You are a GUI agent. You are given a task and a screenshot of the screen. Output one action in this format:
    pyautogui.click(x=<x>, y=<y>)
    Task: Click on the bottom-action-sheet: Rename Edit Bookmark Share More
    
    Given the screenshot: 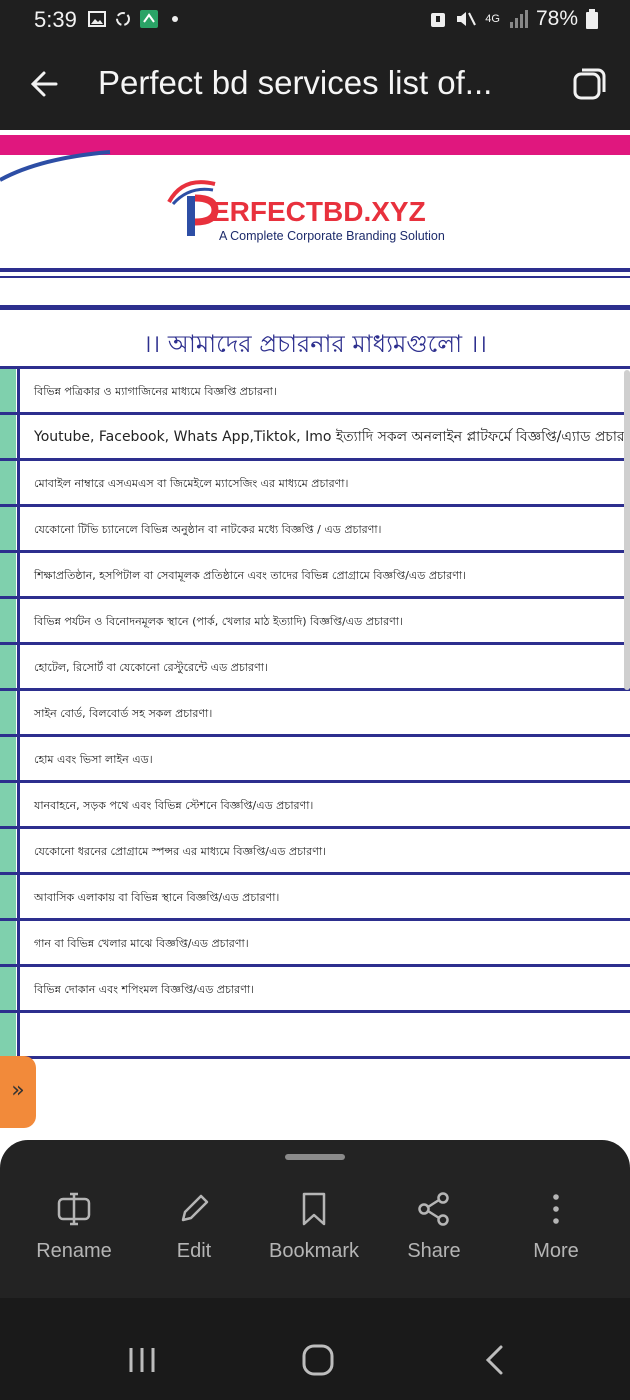 What is the action you would take?
    pyautogui.click(x=315, y=1219)
    